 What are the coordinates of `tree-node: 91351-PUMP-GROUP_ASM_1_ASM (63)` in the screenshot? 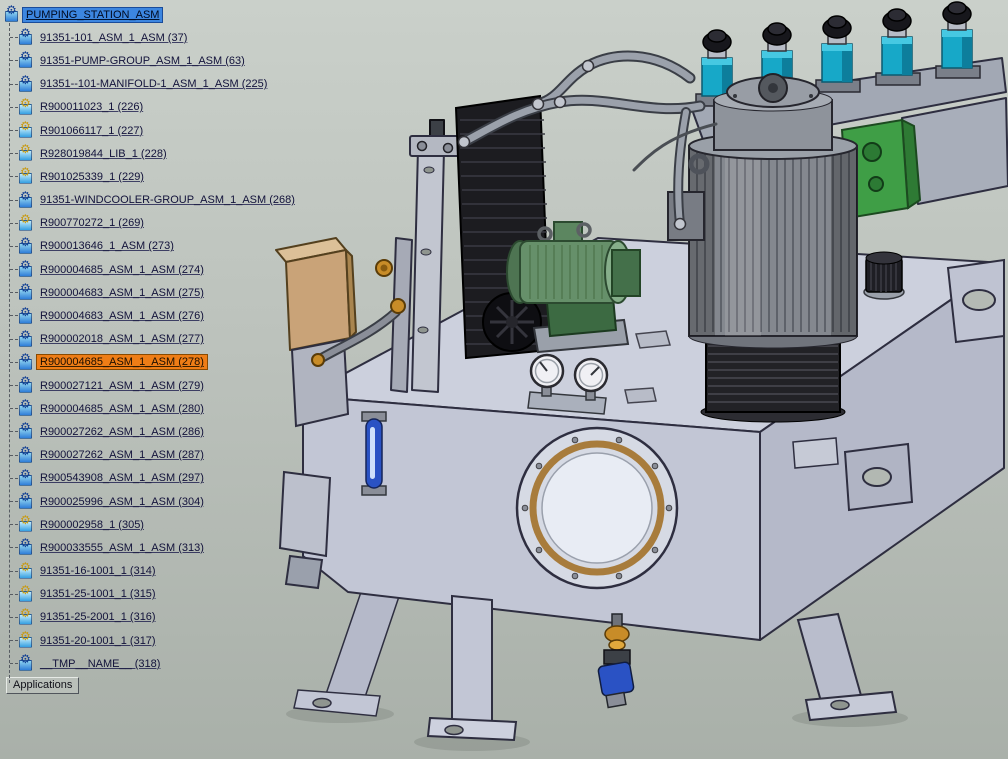 It's located at (150, 60).